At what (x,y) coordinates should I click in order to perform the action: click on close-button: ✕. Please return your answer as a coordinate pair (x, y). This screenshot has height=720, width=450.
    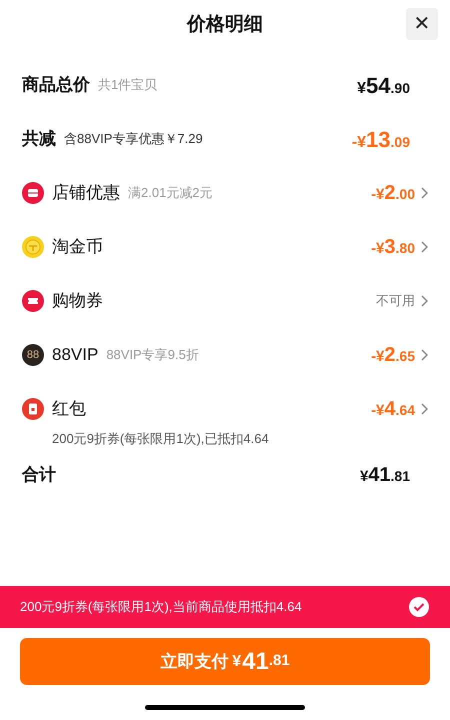
    Looking at the image, I should click on (422, 24).